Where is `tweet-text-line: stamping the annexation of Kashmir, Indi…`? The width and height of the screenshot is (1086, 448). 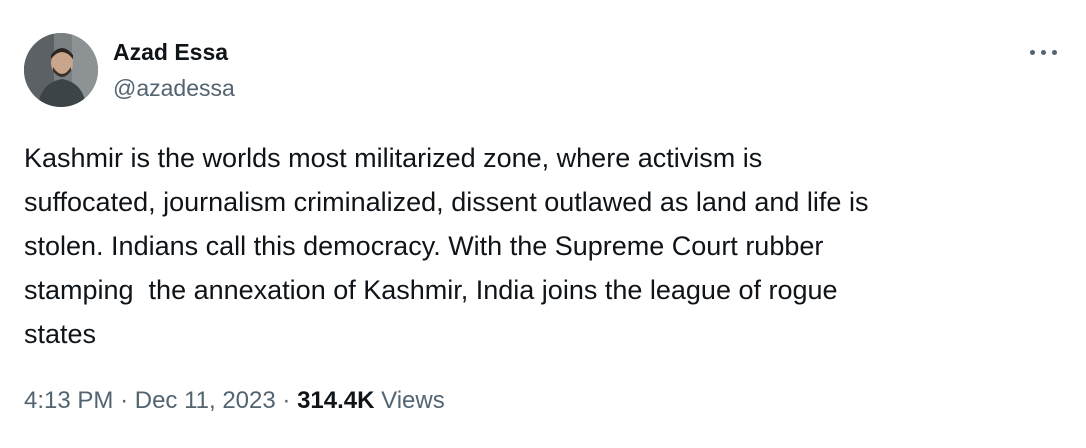 tweet-text-line: stamping the annexation of Kashmir, Indi… is located at coordinates (431, 290).